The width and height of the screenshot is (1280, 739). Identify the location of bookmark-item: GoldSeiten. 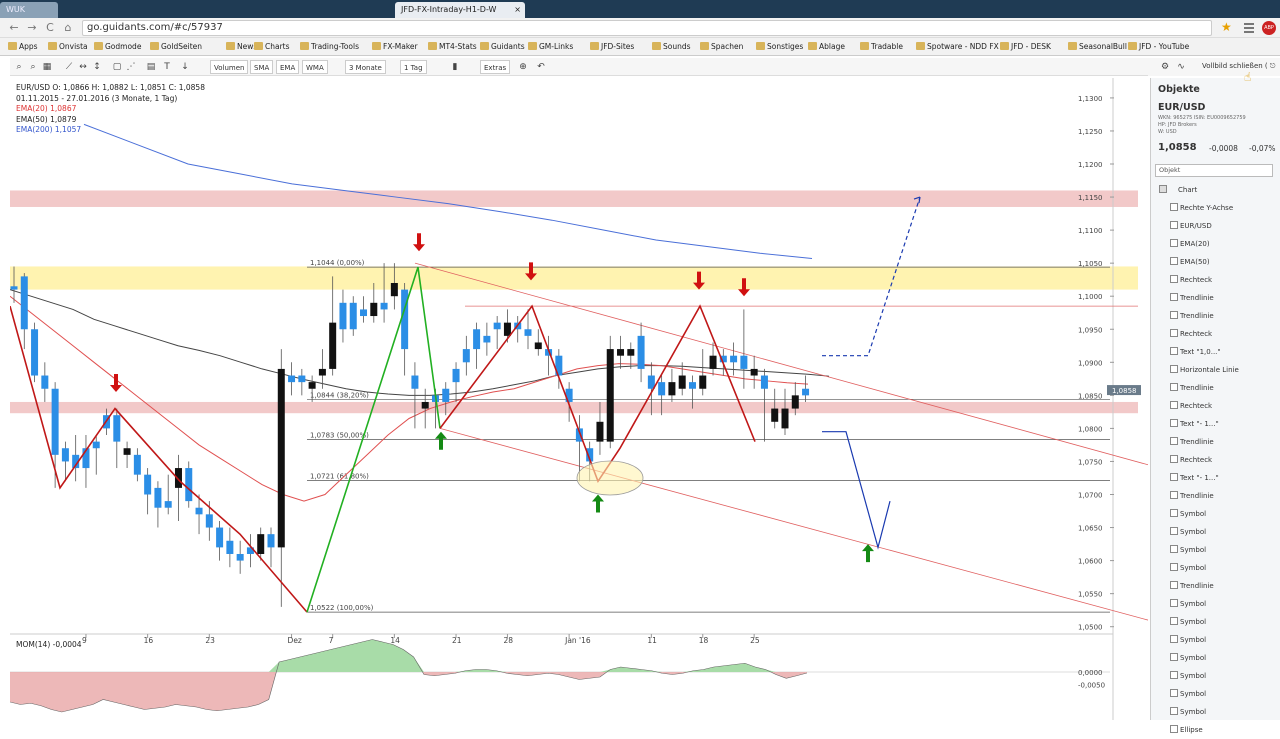
(176, 46).